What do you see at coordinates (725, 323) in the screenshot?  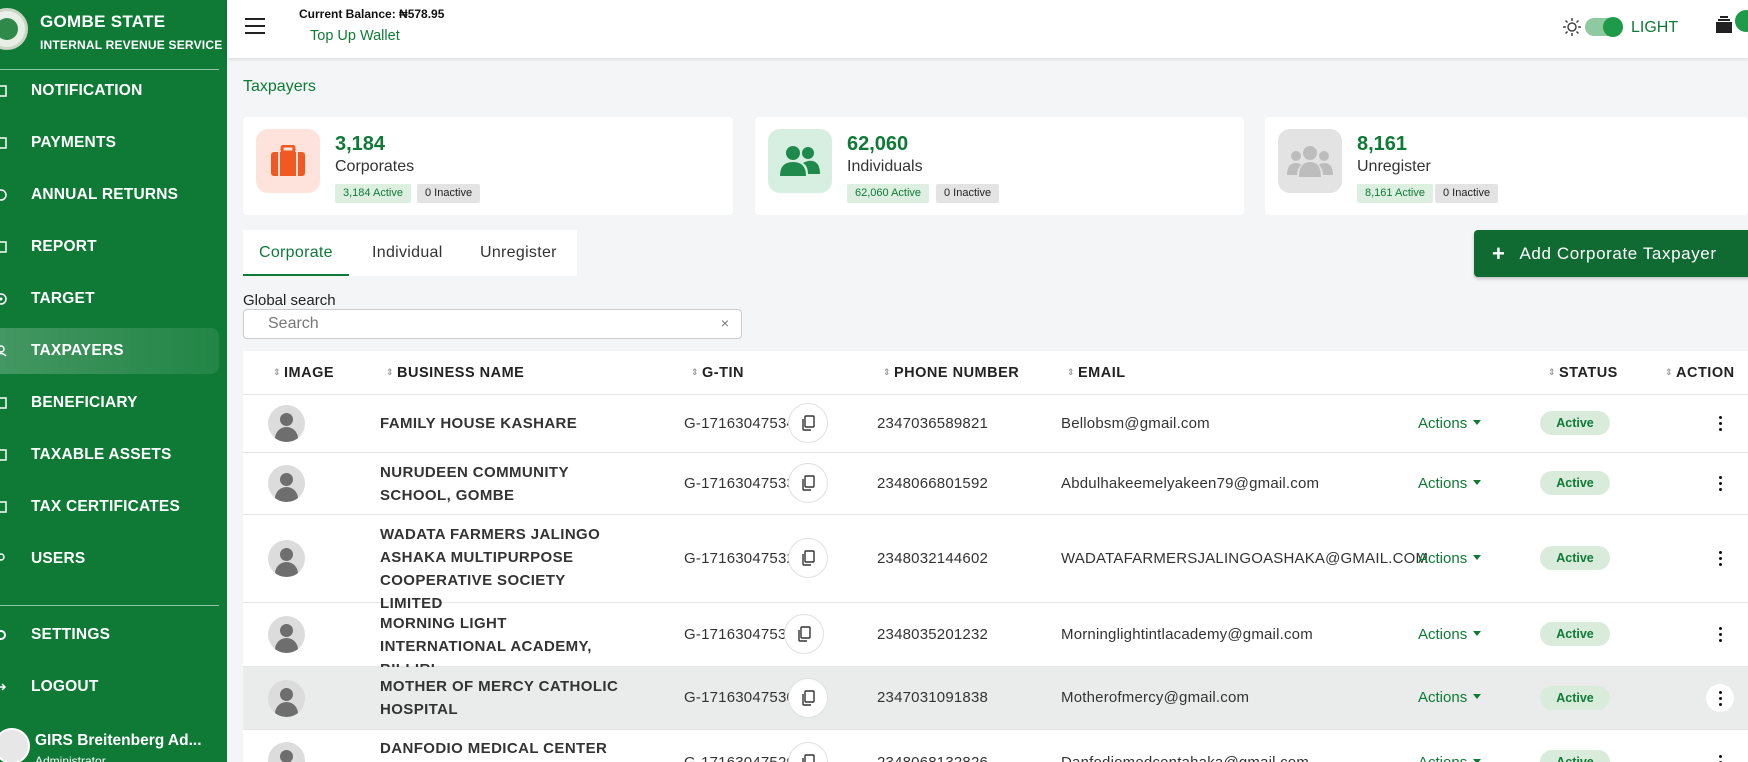 I see `clear-search-icon: ×` at bounding box center [725, 323].